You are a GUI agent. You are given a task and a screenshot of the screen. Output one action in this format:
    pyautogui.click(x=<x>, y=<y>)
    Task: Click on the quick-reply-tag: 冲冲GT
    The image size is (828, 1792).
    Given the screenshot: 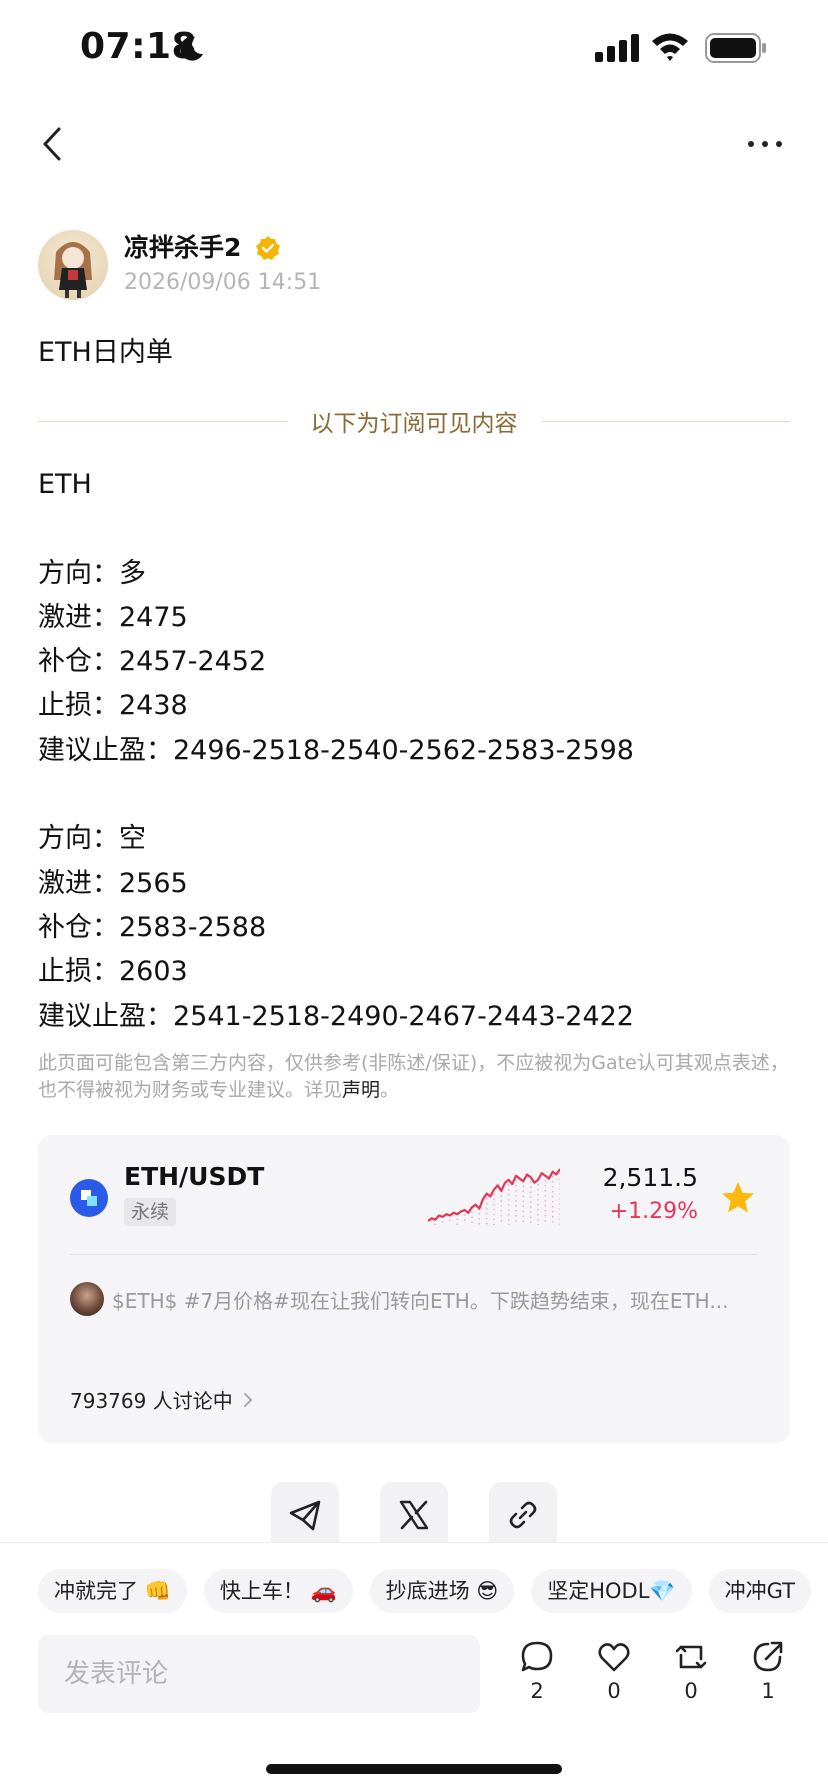 What is the action you would take?
    pyautogui.click(x=759, y=1591)
    